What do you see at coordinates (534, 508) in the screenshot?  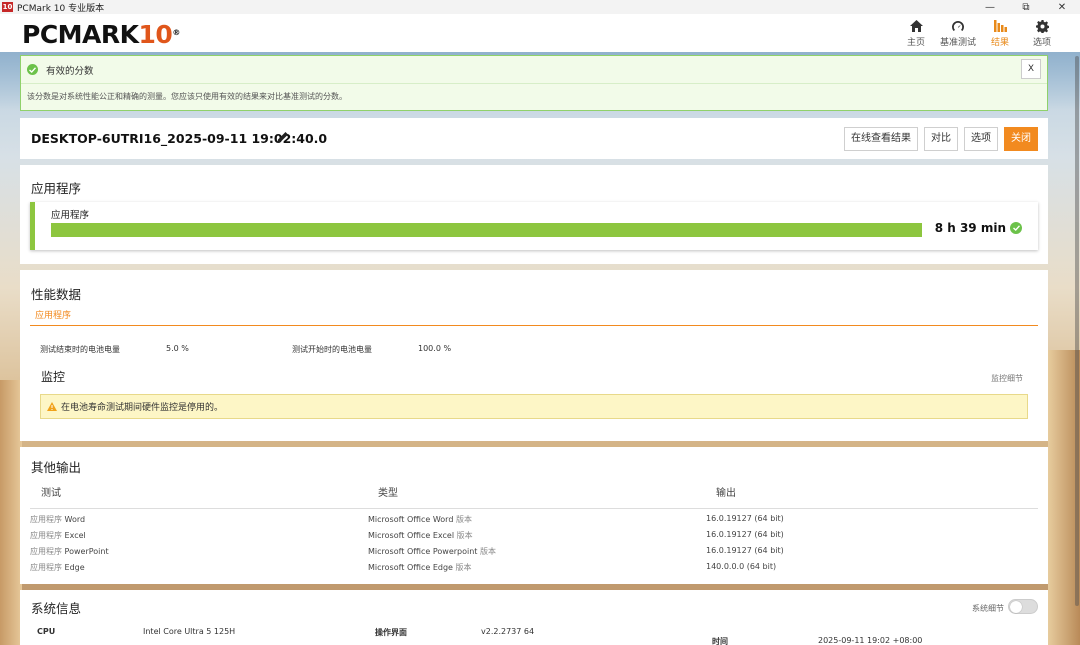 I see `header-divider` at bounding box center [534, 508].